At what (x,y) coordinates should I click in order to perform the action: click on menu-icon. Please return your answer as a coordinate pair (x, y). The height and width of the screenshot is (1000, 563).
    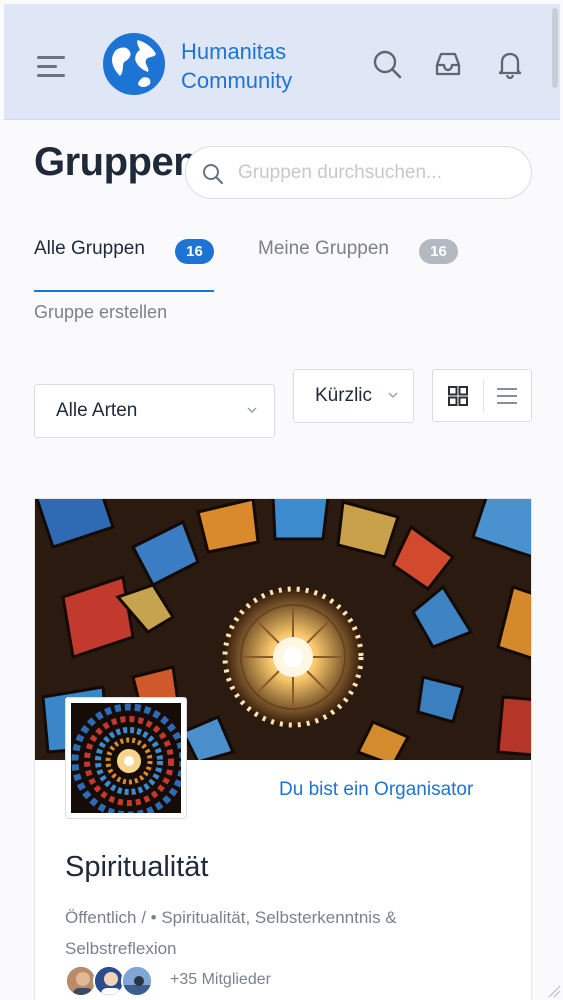
    Looking at the image, I should click on (54, 67).